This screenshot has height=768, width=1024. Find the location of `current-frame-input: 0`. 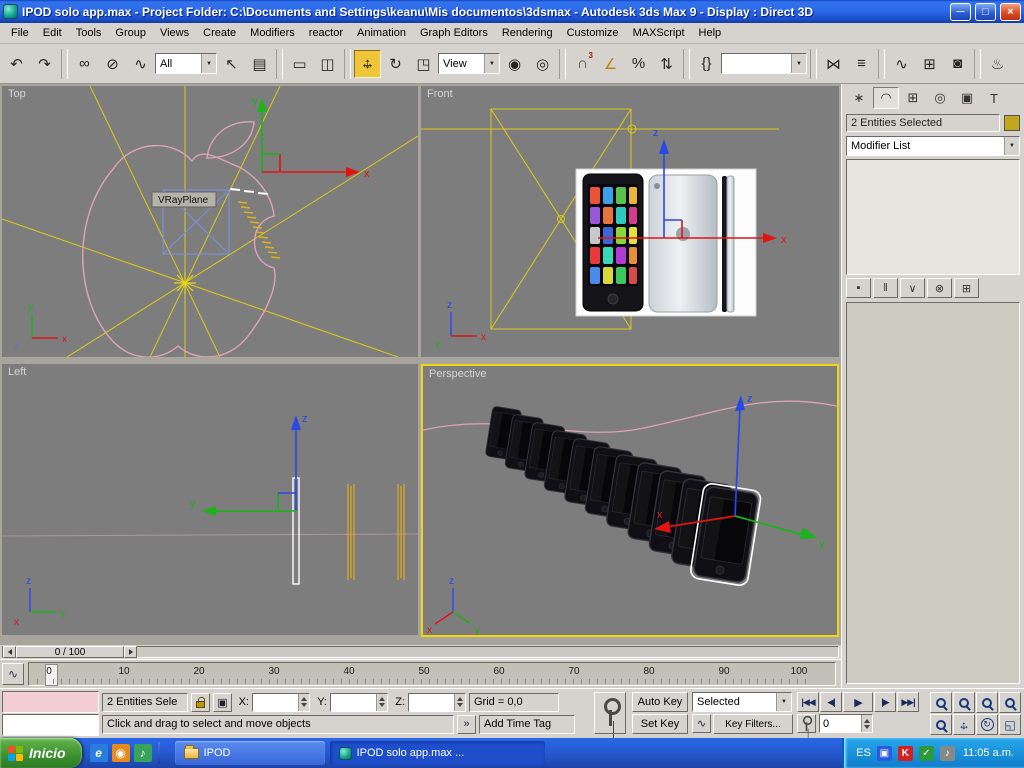

current-frame-input: 0 is located at coordinates (846, 723).